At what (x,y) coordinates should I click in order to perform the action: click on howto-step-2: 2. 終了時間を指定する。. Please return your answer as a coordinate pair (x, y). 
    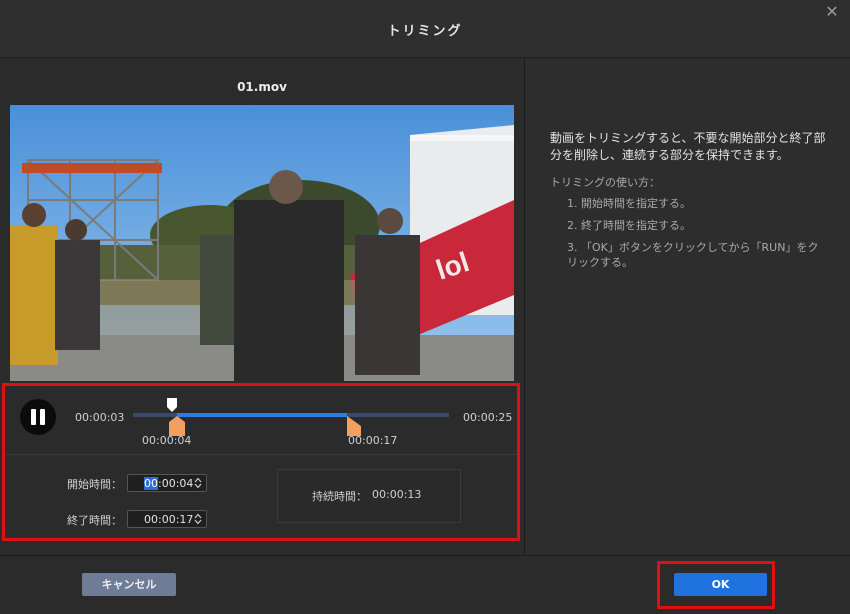
    Looking at the image, I should click on (629, 225).